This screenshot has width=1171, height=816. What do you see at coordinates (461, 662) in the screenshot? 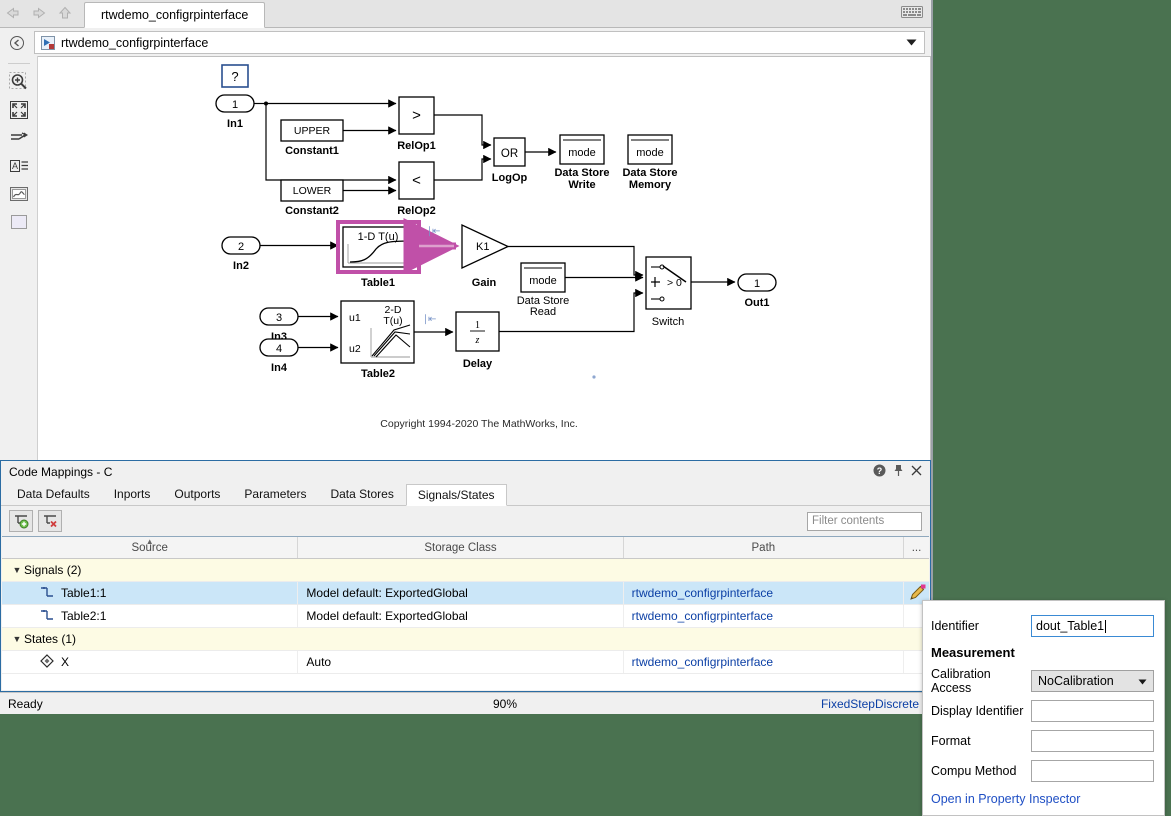
I see `cell-storage-class: Auto` at bounding box center [461, 662].